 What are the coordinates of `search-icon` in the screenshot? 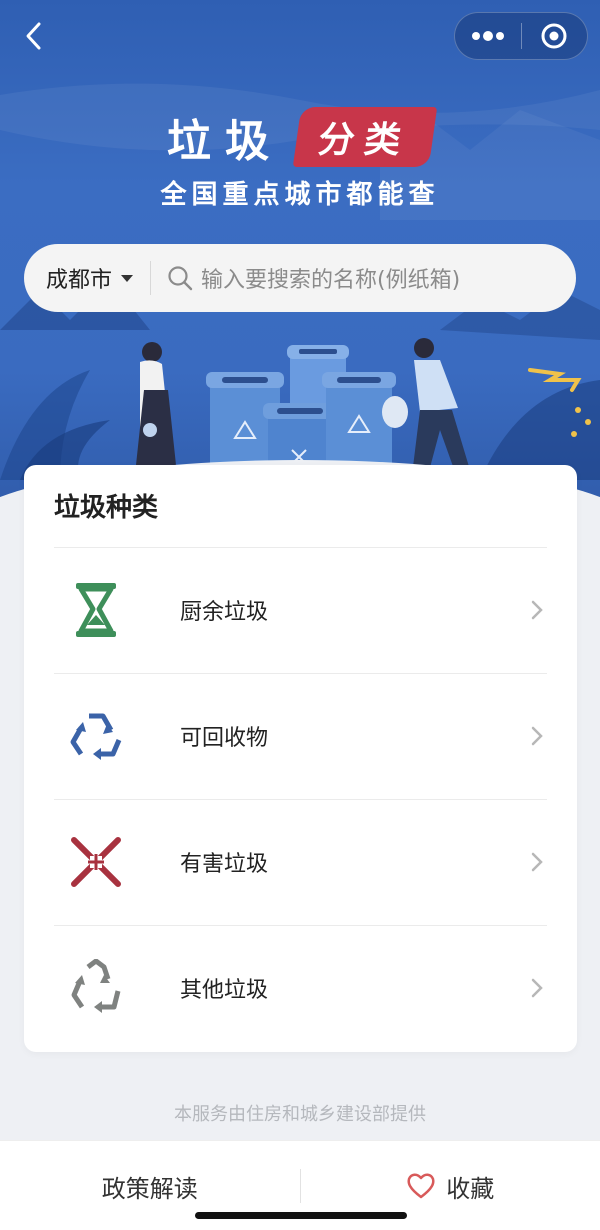 It's located at (180, 278).